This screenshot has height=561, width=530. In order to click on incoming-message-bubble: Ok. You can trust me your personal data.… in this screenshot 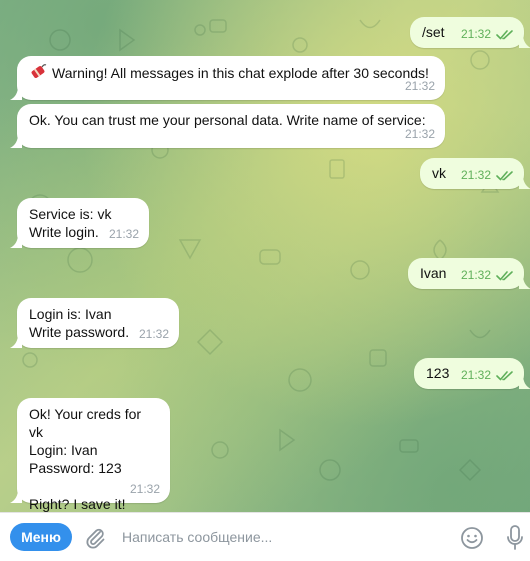, I will do `click(227, 126)`.